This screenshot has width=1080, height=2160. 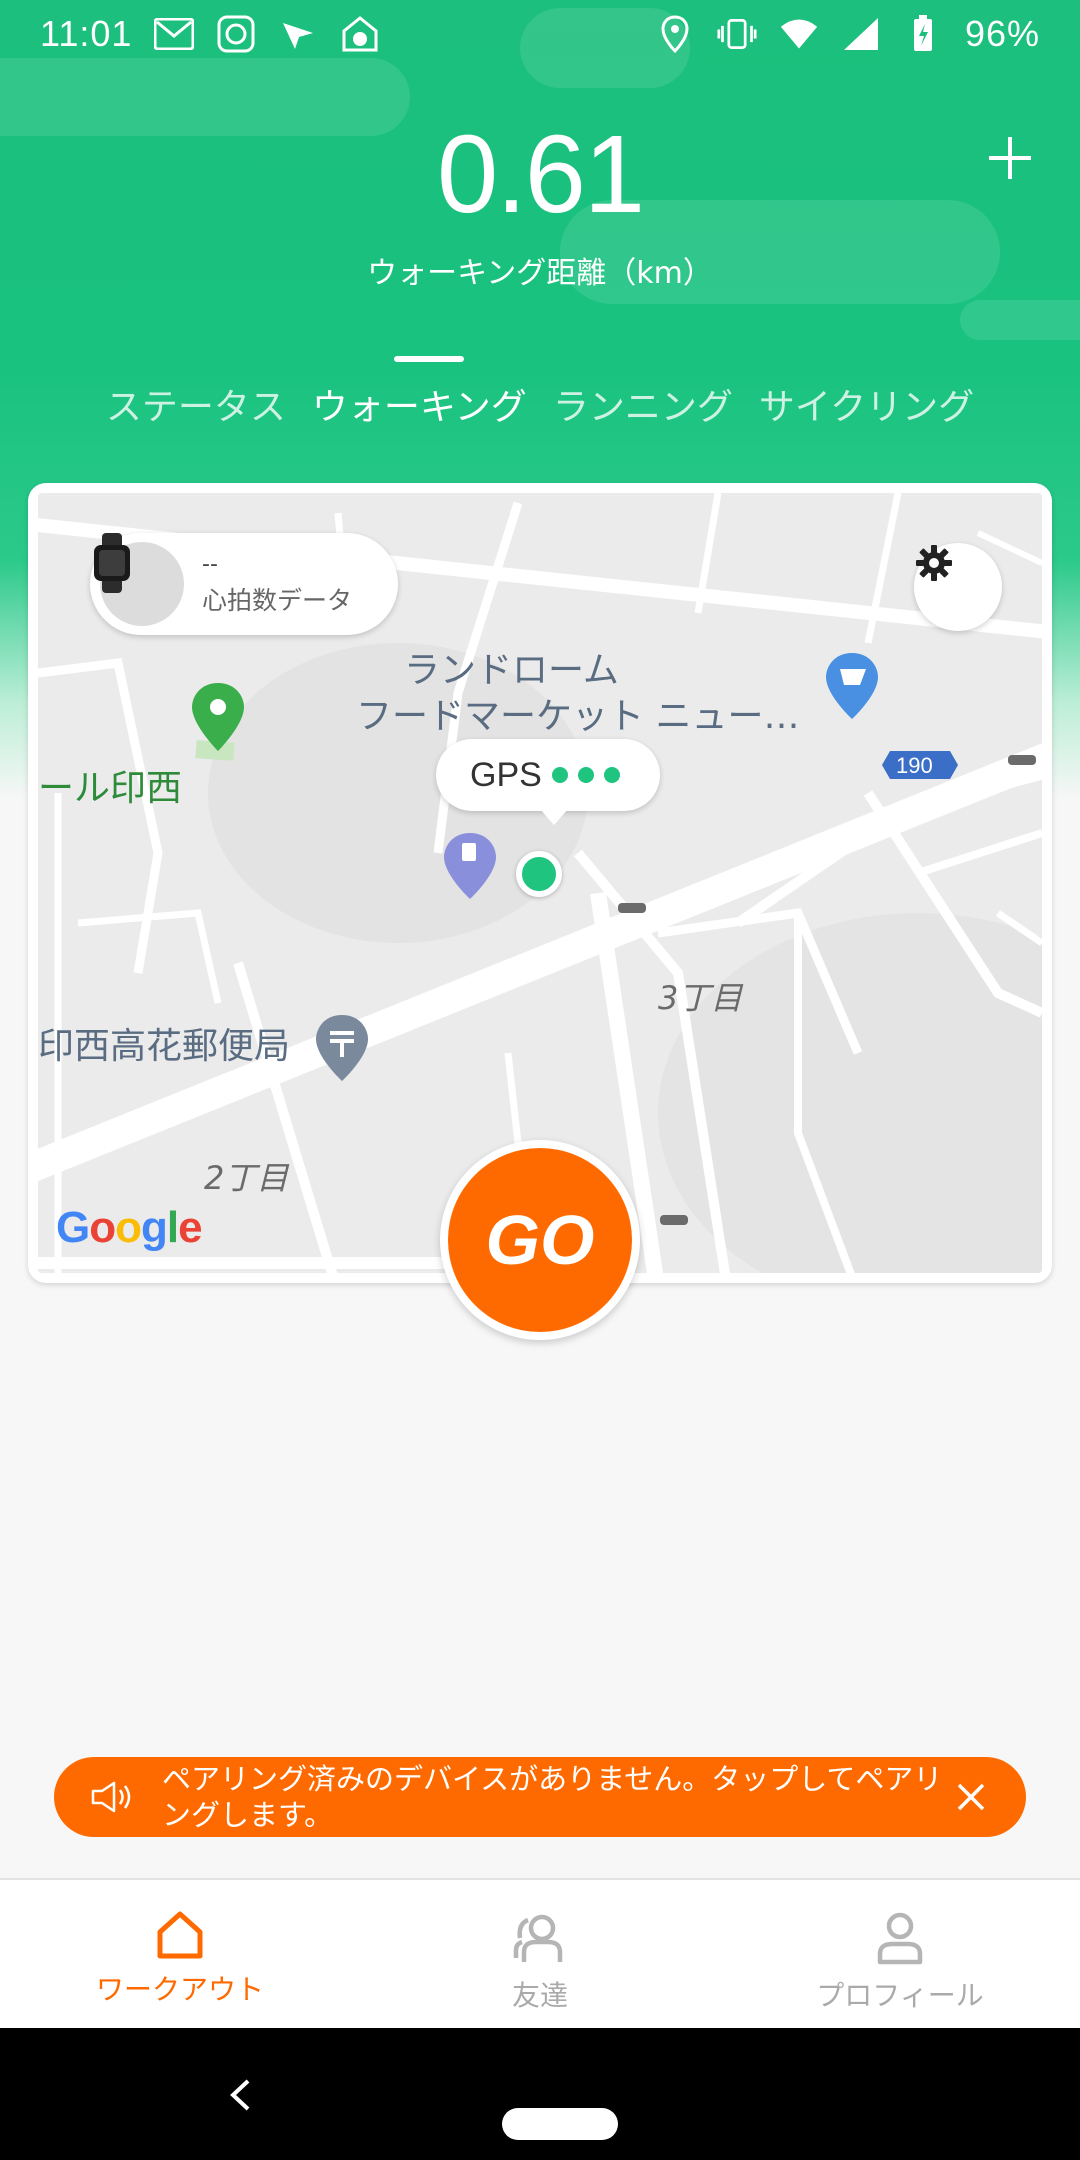 I want to click on go-button: GO, so click(x=540, y=1240).